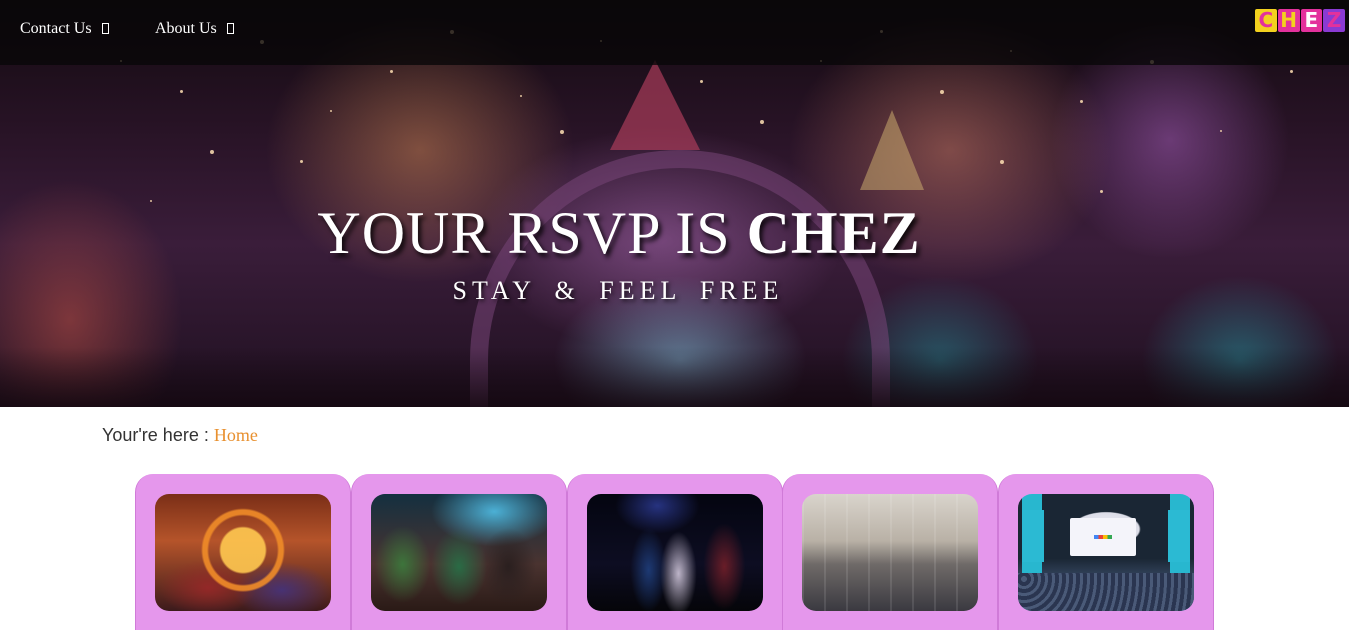 The image size is (1358, 630). I want to click on event-image-google-keynote, so click(1106, 552).